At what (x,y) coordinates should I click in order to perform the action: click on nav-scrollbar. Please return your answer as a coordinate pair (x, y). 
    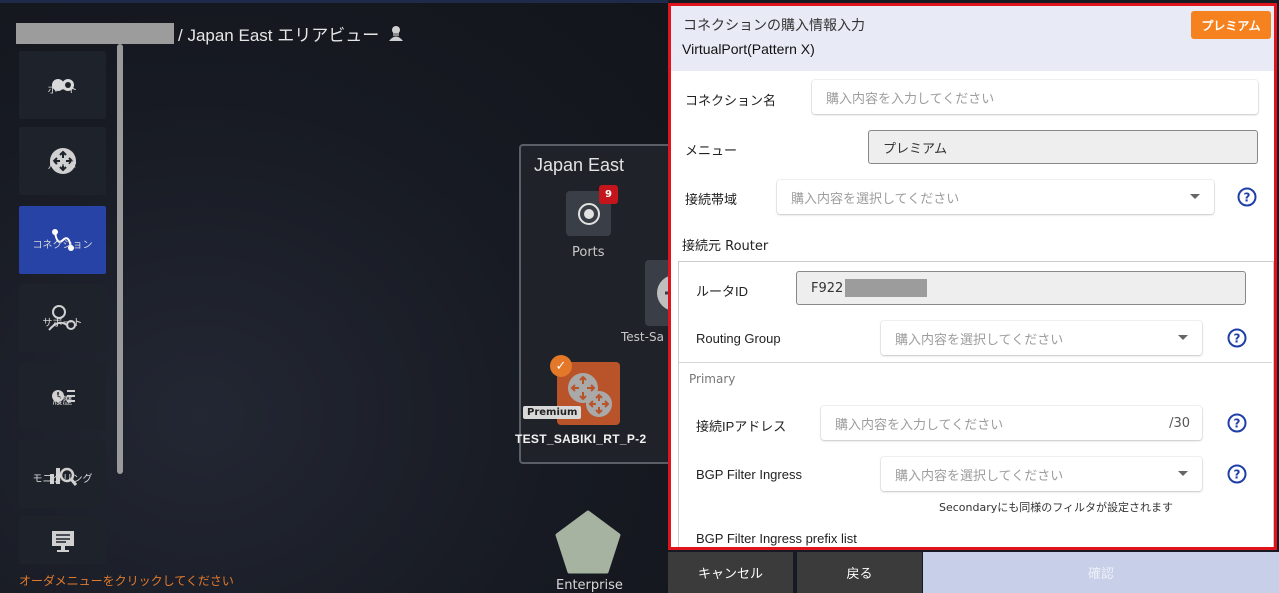
    Looking at the image, I should click on (120, 259).